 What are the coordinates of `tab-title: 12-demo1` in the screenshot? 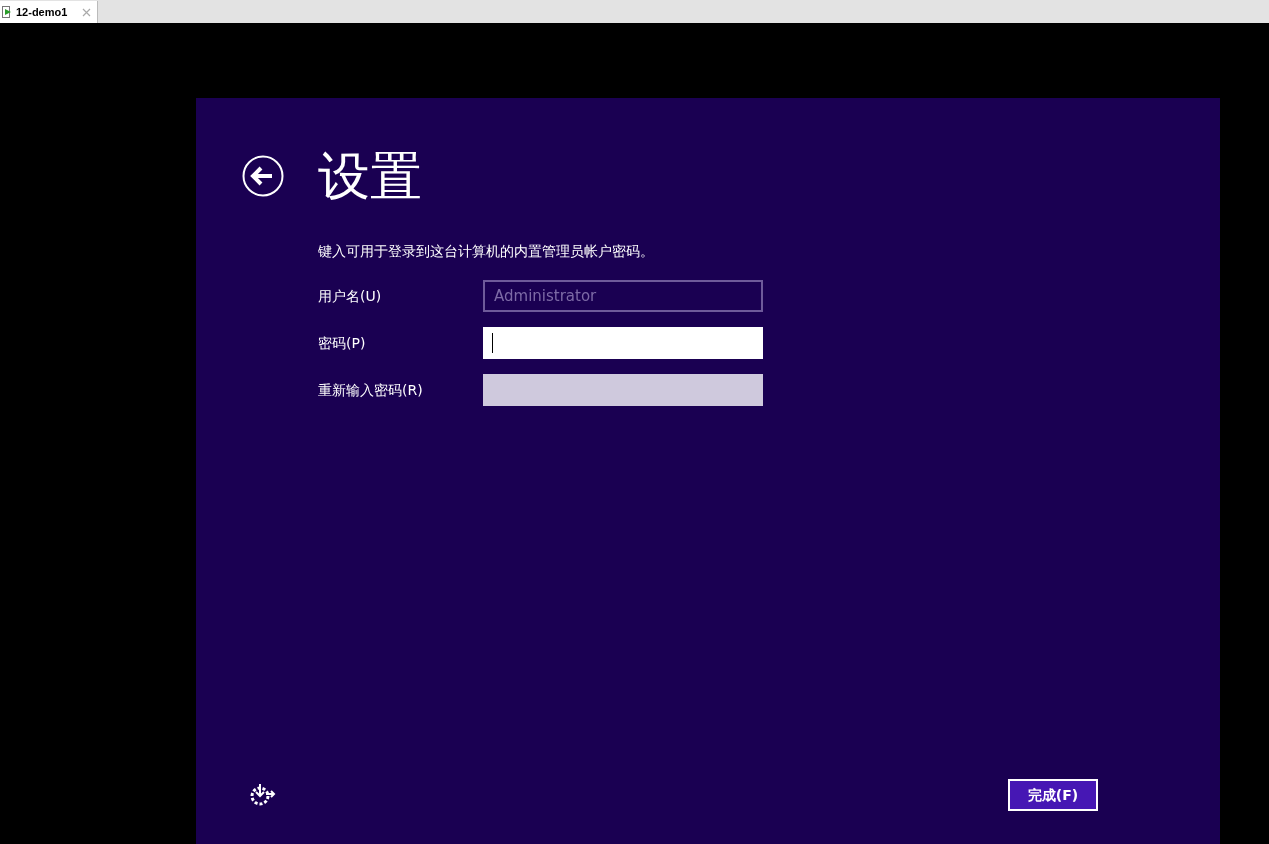 It's located at (42, 12).